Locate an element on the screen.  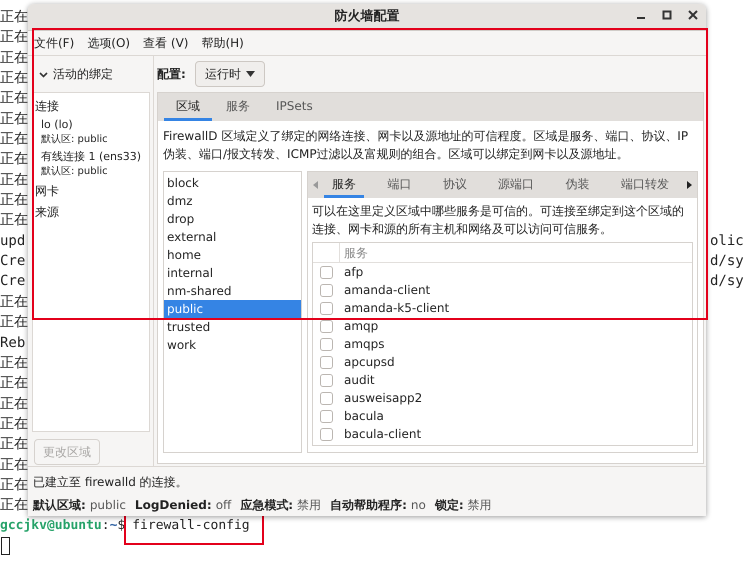
service-name: amqp is located at coordinates (360, 326).